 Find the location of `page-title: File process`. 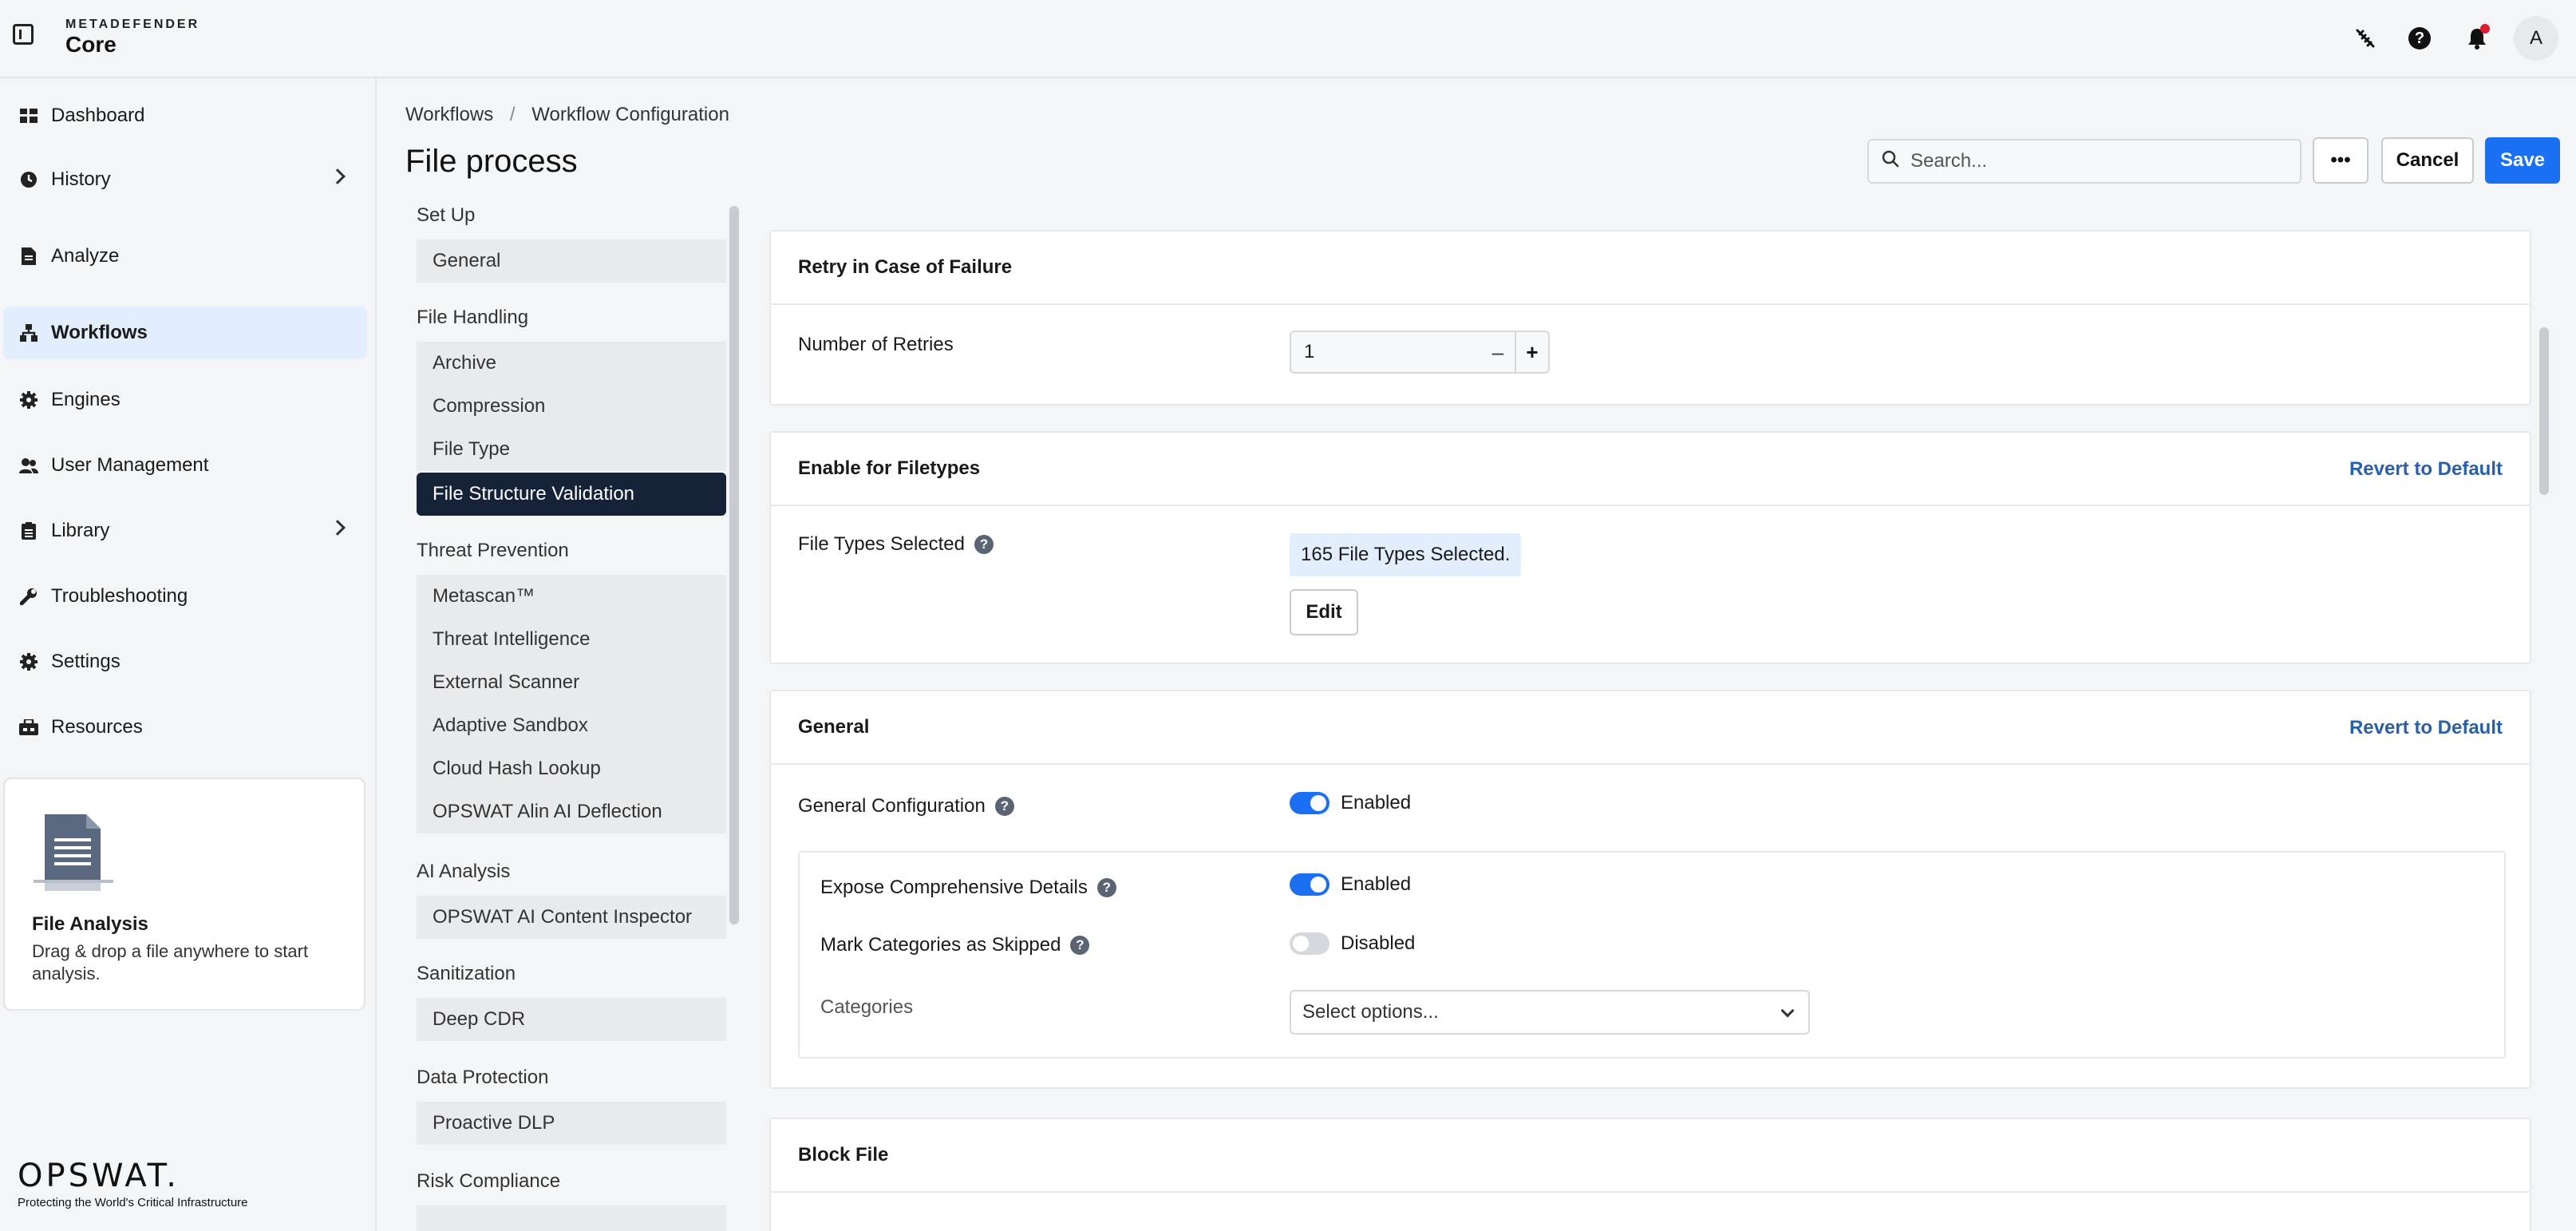

page-title: File process is located at coordinates (491, 161).